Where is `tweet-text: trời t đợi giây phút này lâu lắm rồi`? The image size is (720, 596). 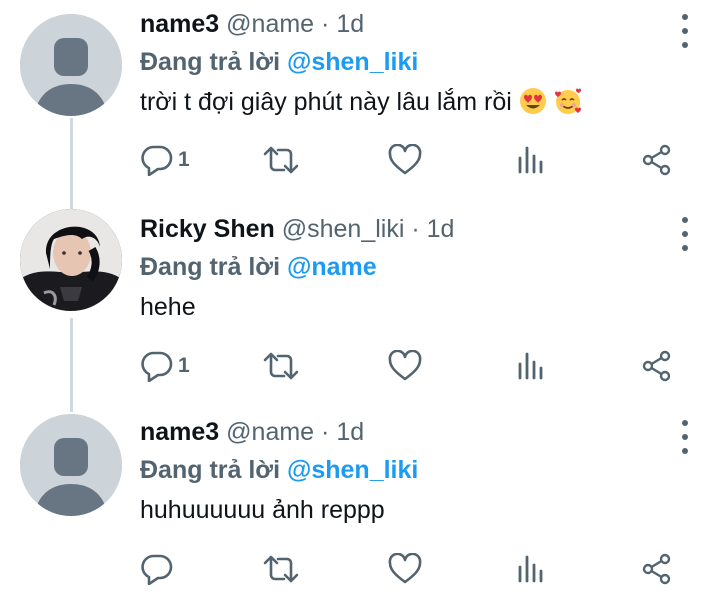 tweet-text: trời t đợi giây phút này lâu lắm rồi is located at coordinates (410, 102).